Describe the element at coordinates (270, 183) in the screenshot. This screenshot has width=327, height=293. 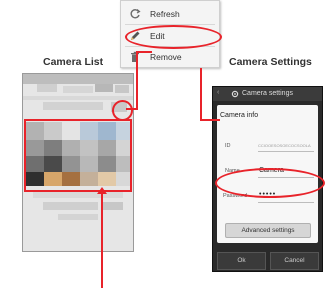
I see `password-highlight-ring` at that location.